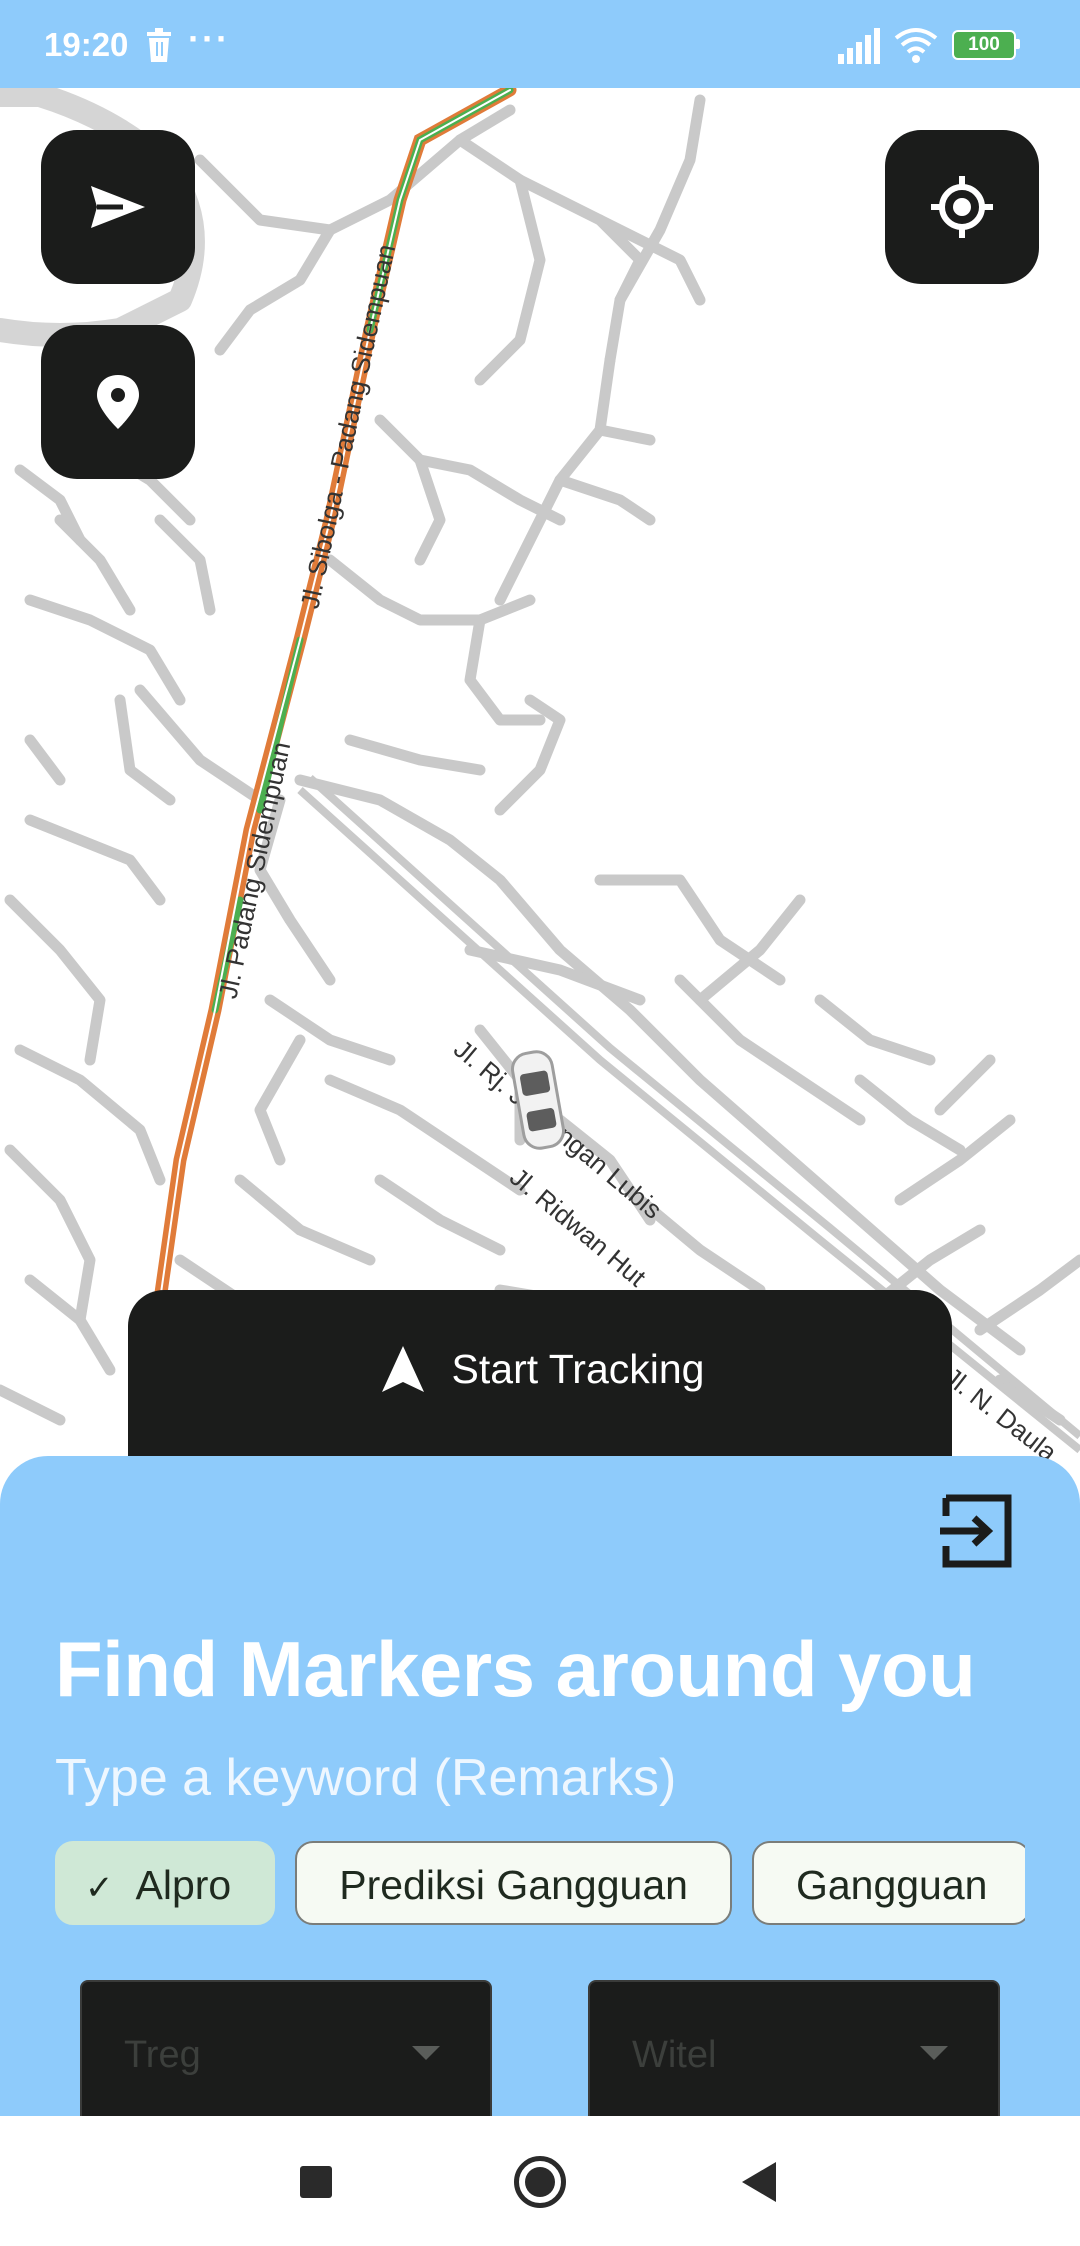 The height and width of the screenshot is (2246, 1080). I want to click on keyword-search-input, so click(535, 1778).